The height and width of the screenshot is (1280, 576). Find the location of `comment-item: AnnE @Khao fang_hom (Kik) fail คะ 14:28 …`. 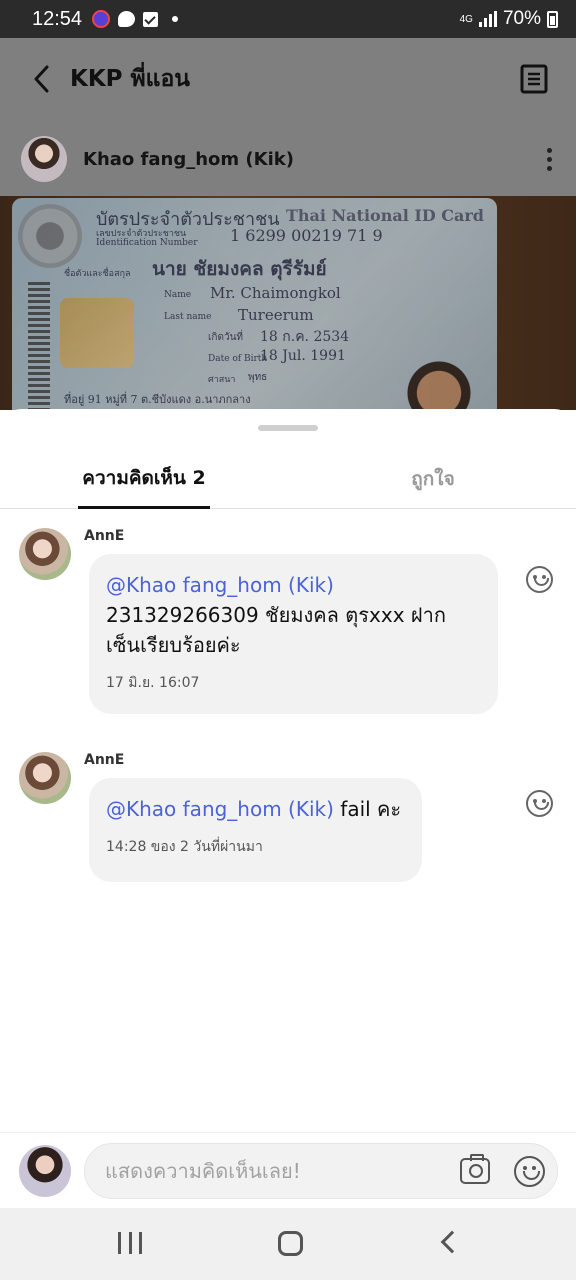

comment-item: AnnE @Khao fang_hom (Kik) fail คะ 14:28 … is located at coordinates (288, 817).